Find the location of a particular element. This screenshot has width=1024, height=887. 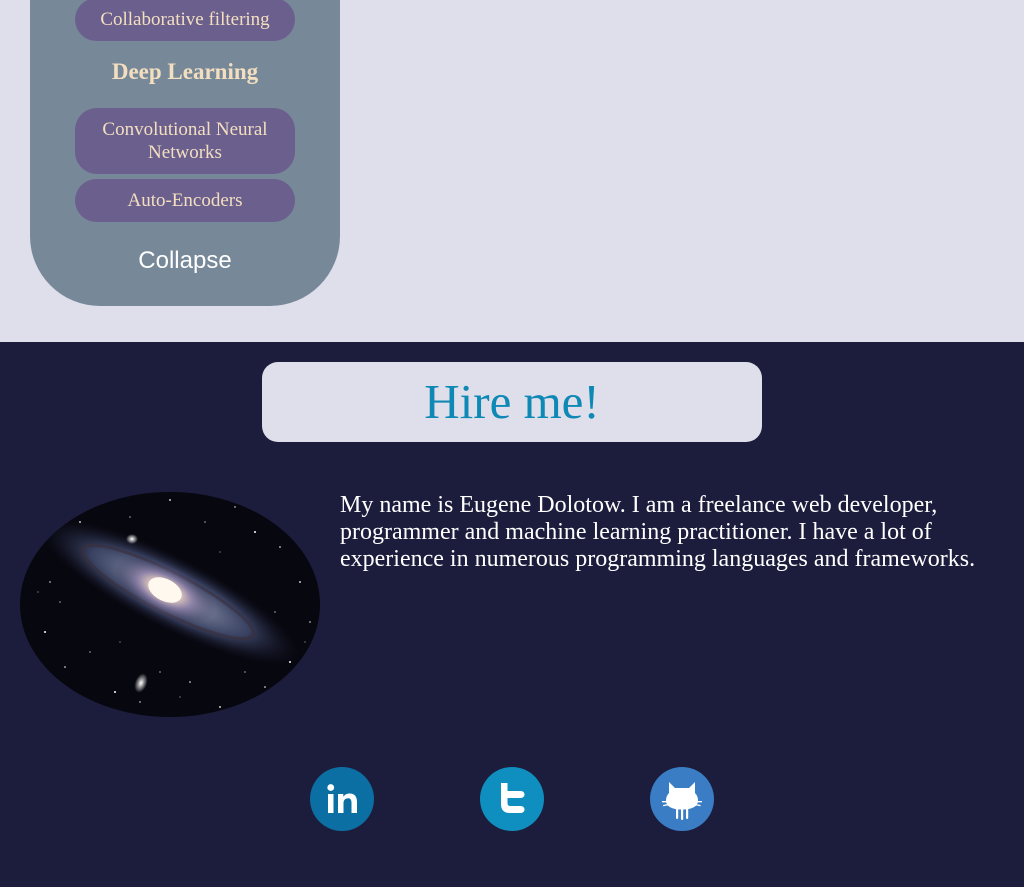

github-link is located at coordinates (682, 799).